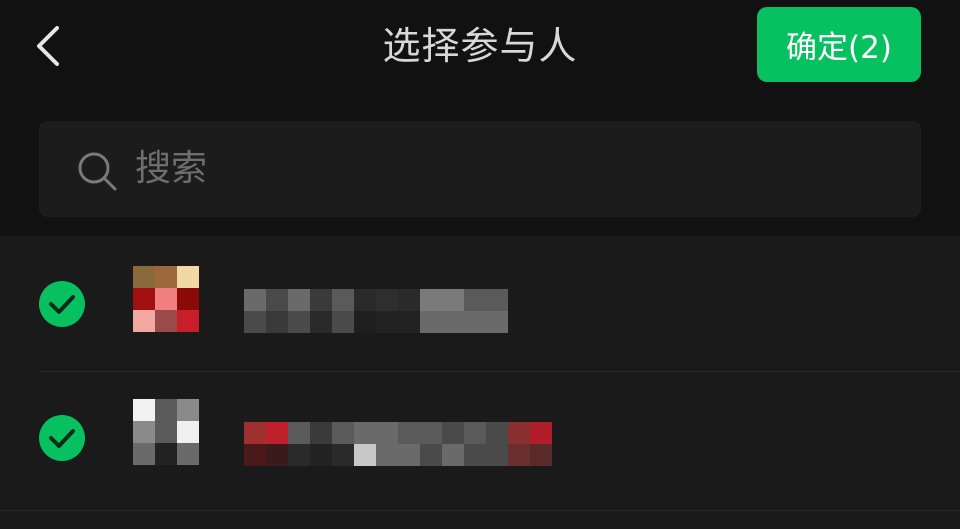 The image size is (960, 529). I want to click on confirm-button: 确定(2), so click(839, 44).